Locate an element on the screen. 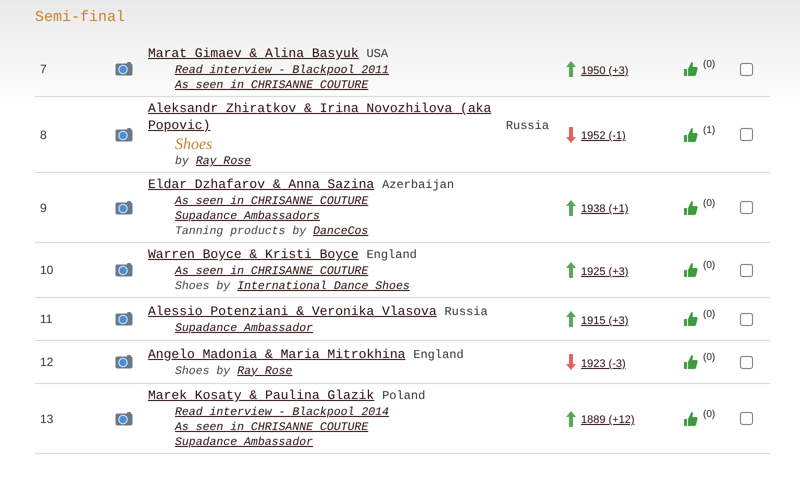  credit-text: by is located at coordinates (182, 161).